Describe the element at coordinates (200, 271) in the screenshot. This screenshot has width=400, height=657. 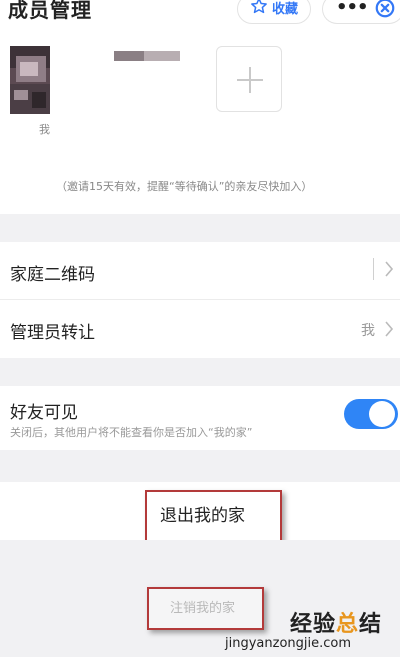
I see `qr-code-row: 家庭二维码` at that location.